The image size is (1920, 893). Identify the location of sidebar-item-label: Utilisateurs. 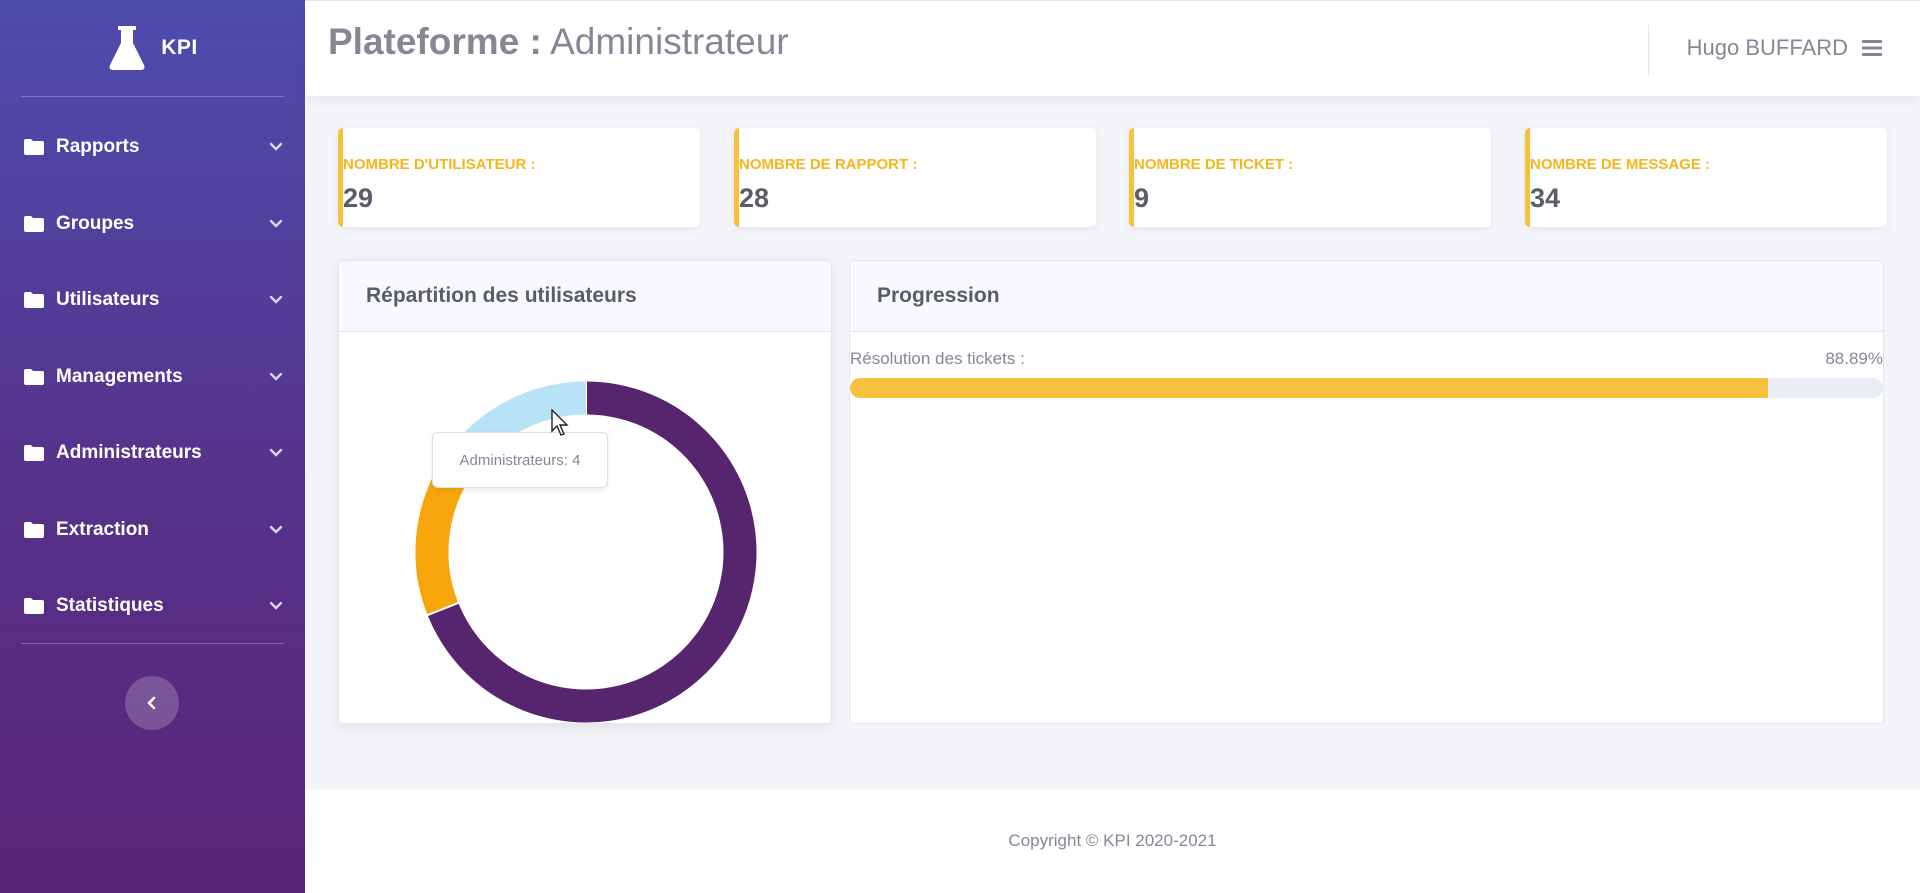
(108, 300).